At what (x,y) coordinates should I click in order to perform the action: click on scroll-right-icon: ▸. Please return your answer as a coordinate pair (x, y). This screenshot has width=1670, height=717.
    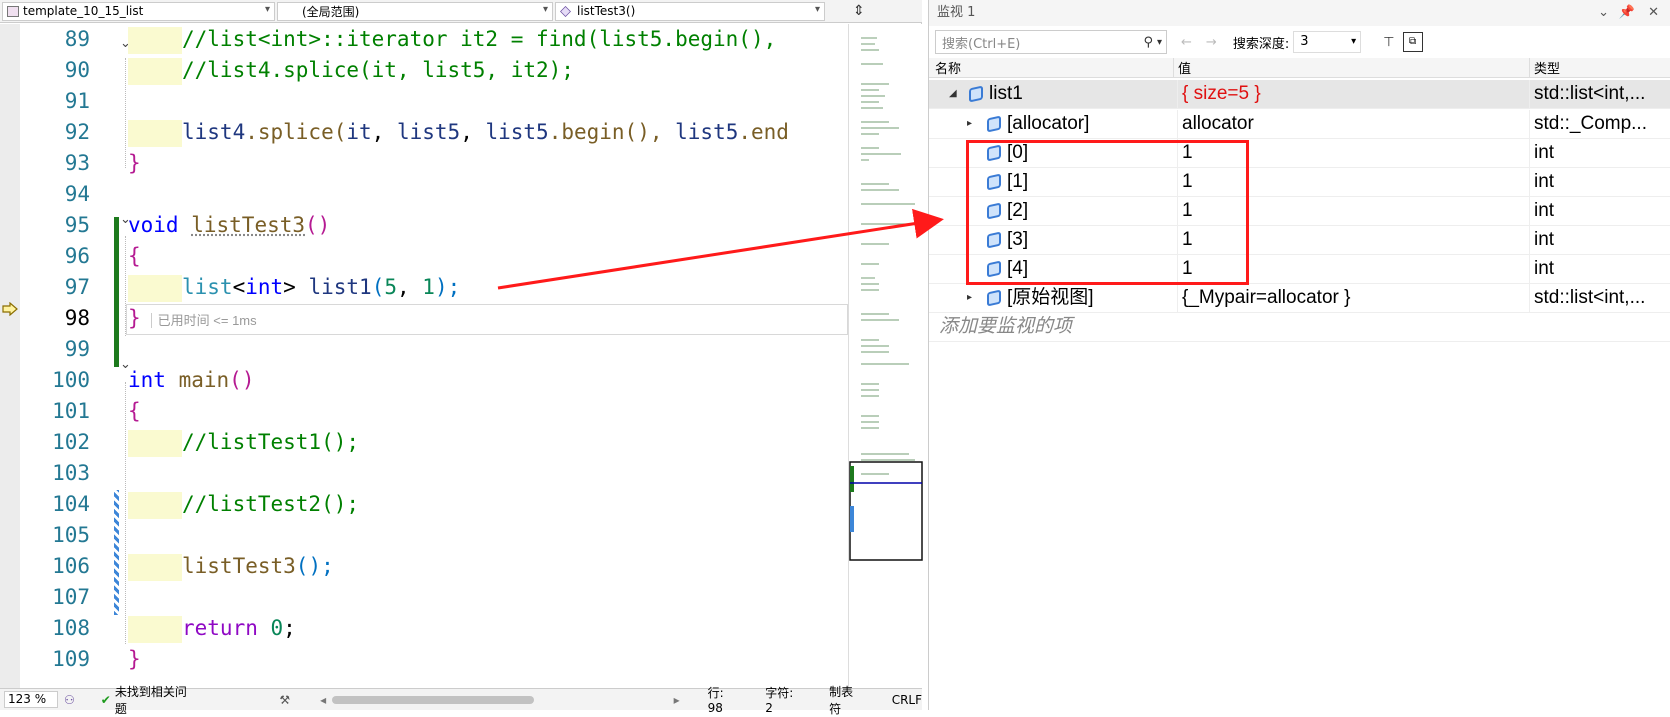
    Looking at the image, I should click on (677, 700).